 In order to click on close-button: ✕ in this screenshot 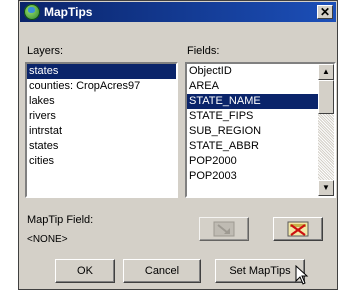, I will do `click(325, 12)`.